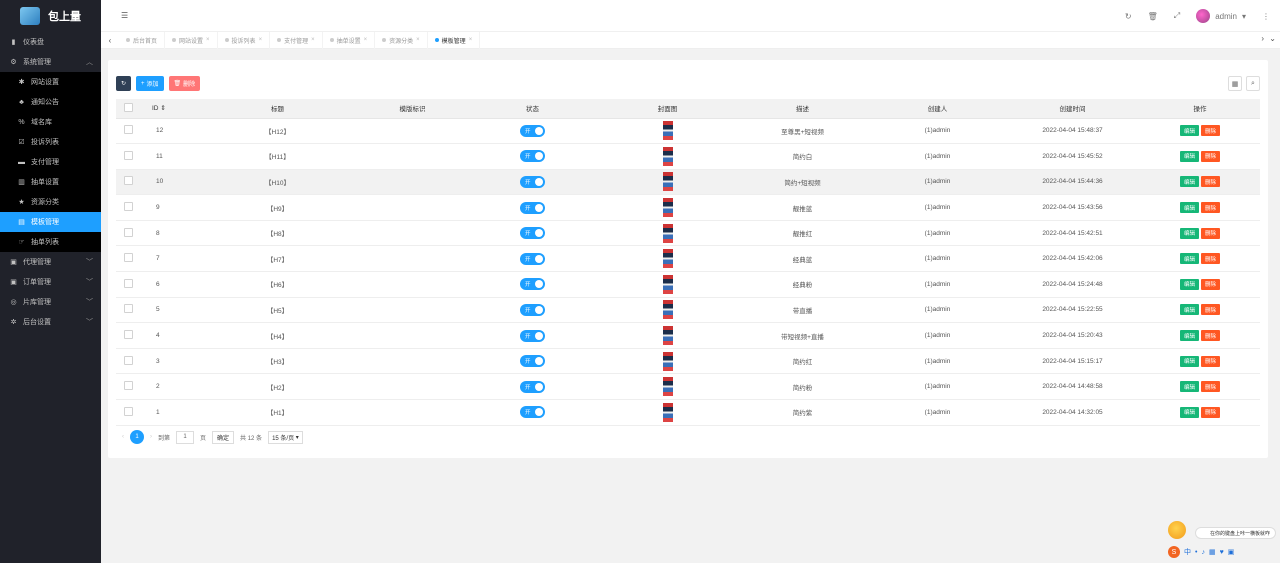 The height and width of the screenshot is (563, 1280). What do you see at coordinates (1231, 552) in the screenshot?
I see `tools-icon: ▣` at bounding box center [1231, 552].